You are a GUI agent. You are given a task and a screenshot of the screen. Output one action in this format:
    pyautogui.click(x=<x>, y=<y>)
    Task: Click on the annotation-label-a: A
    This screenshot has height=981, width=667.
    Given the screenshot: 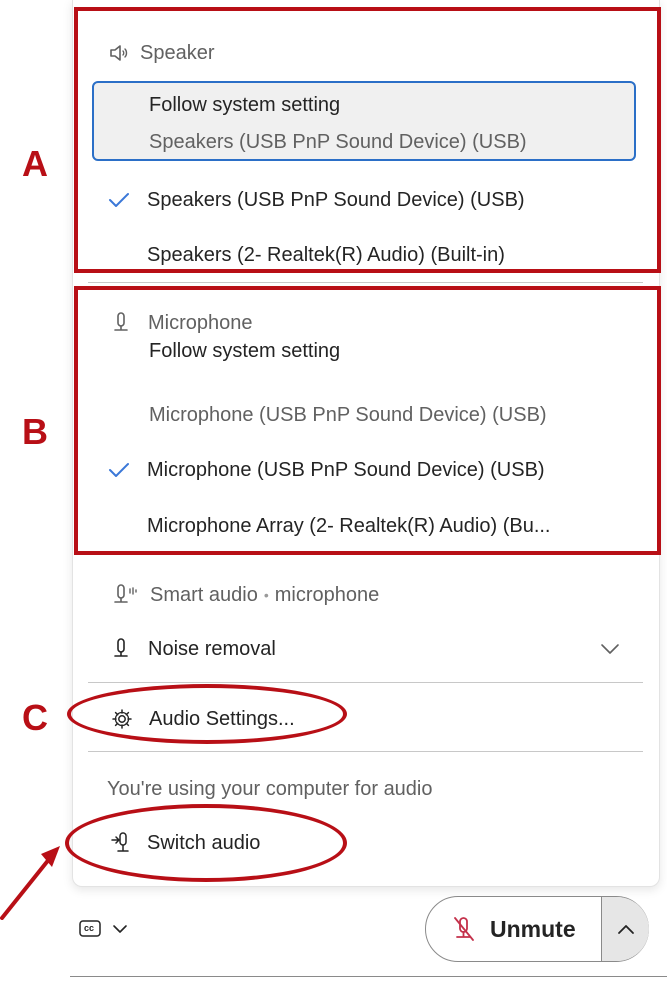 What is the action you would take?
    pyautogui.click(x=35, y=163)
    